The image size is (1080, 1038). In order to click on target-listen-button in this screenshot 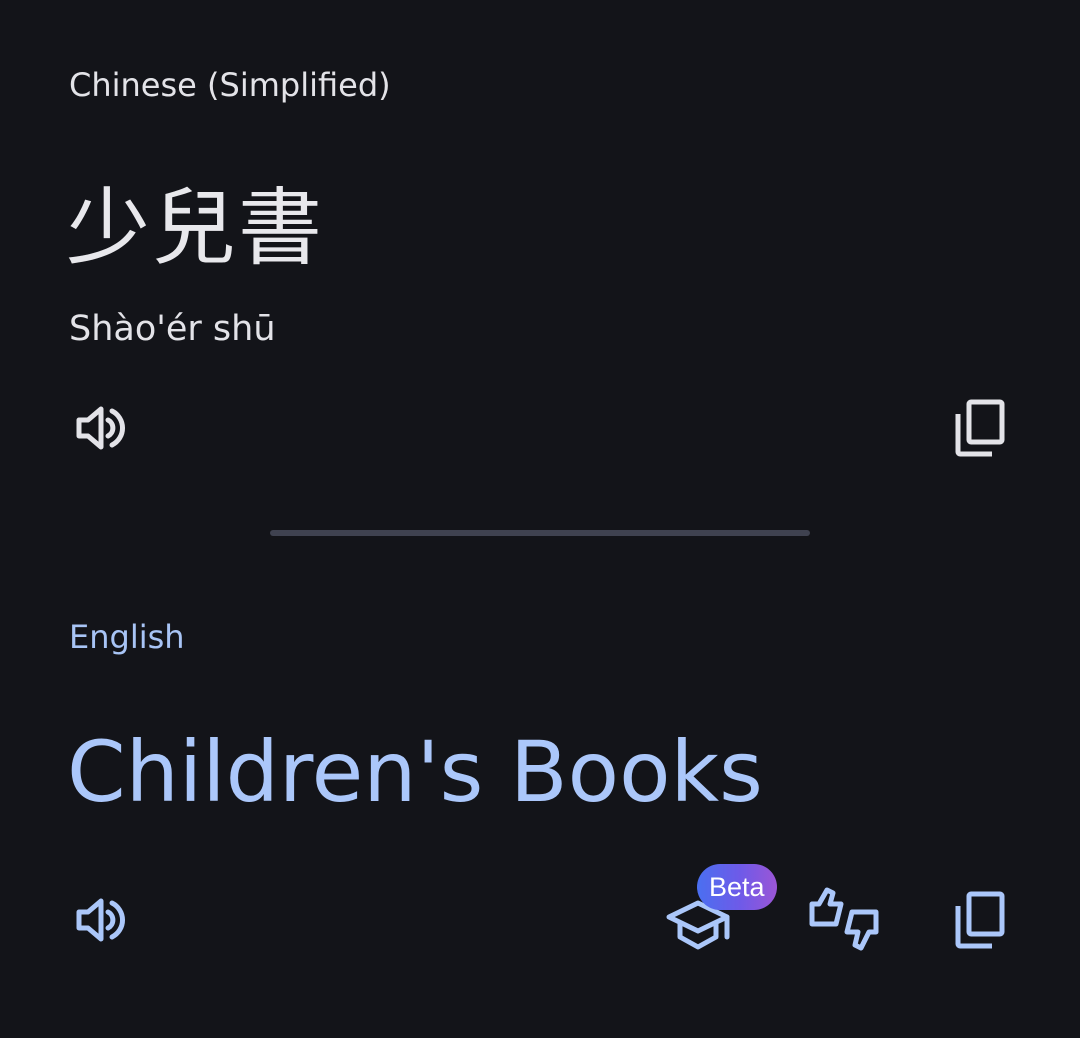, I will do `click(99, 920)`.